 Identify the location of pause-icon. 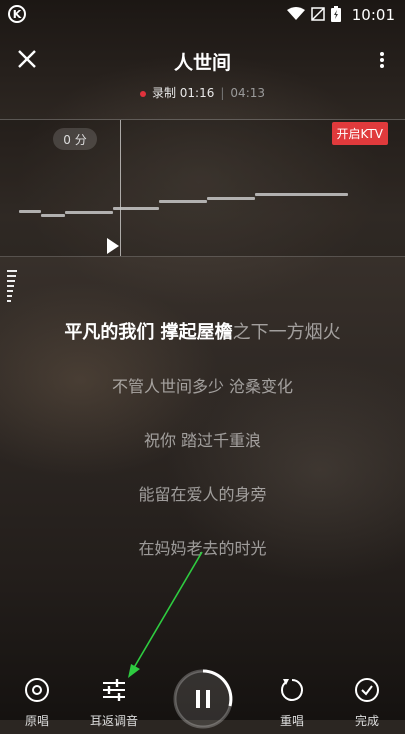
(203, 699).